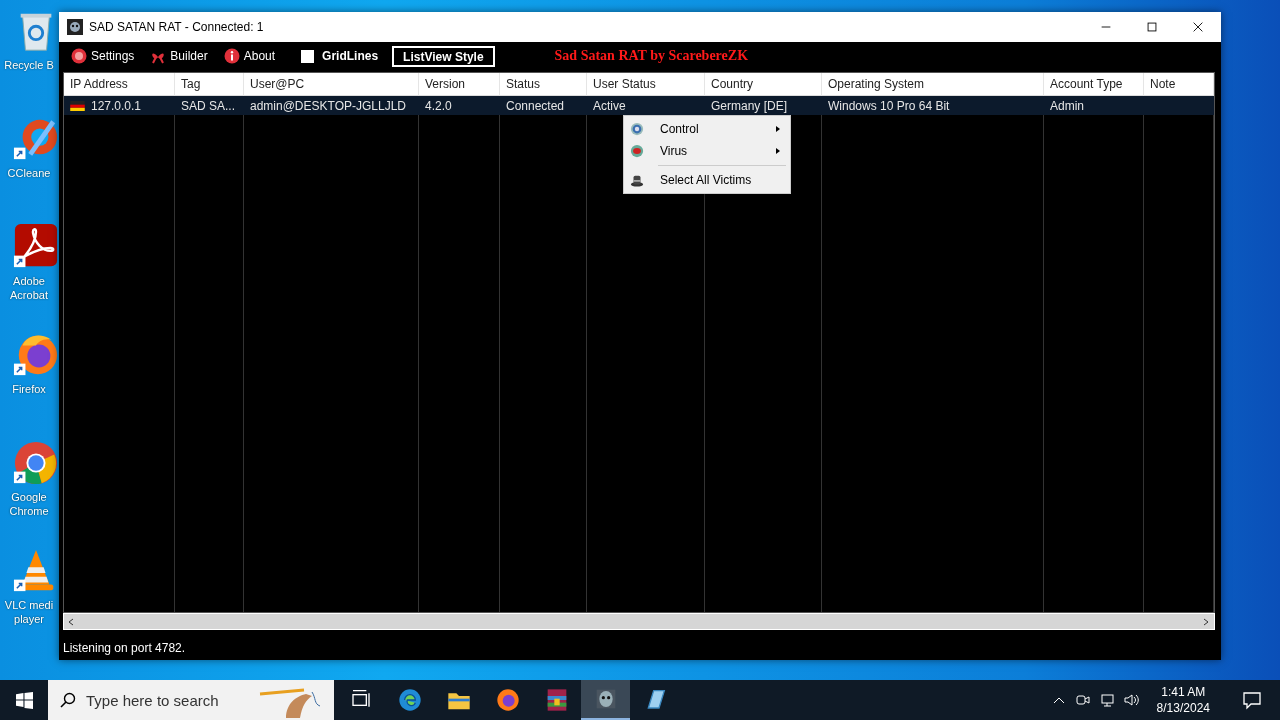 The image size is (1280, 720). What do you see at coordinates (103, 56) in the screenshot?
I see `toolbar-button: Settings` at bounding box center [103, 56].